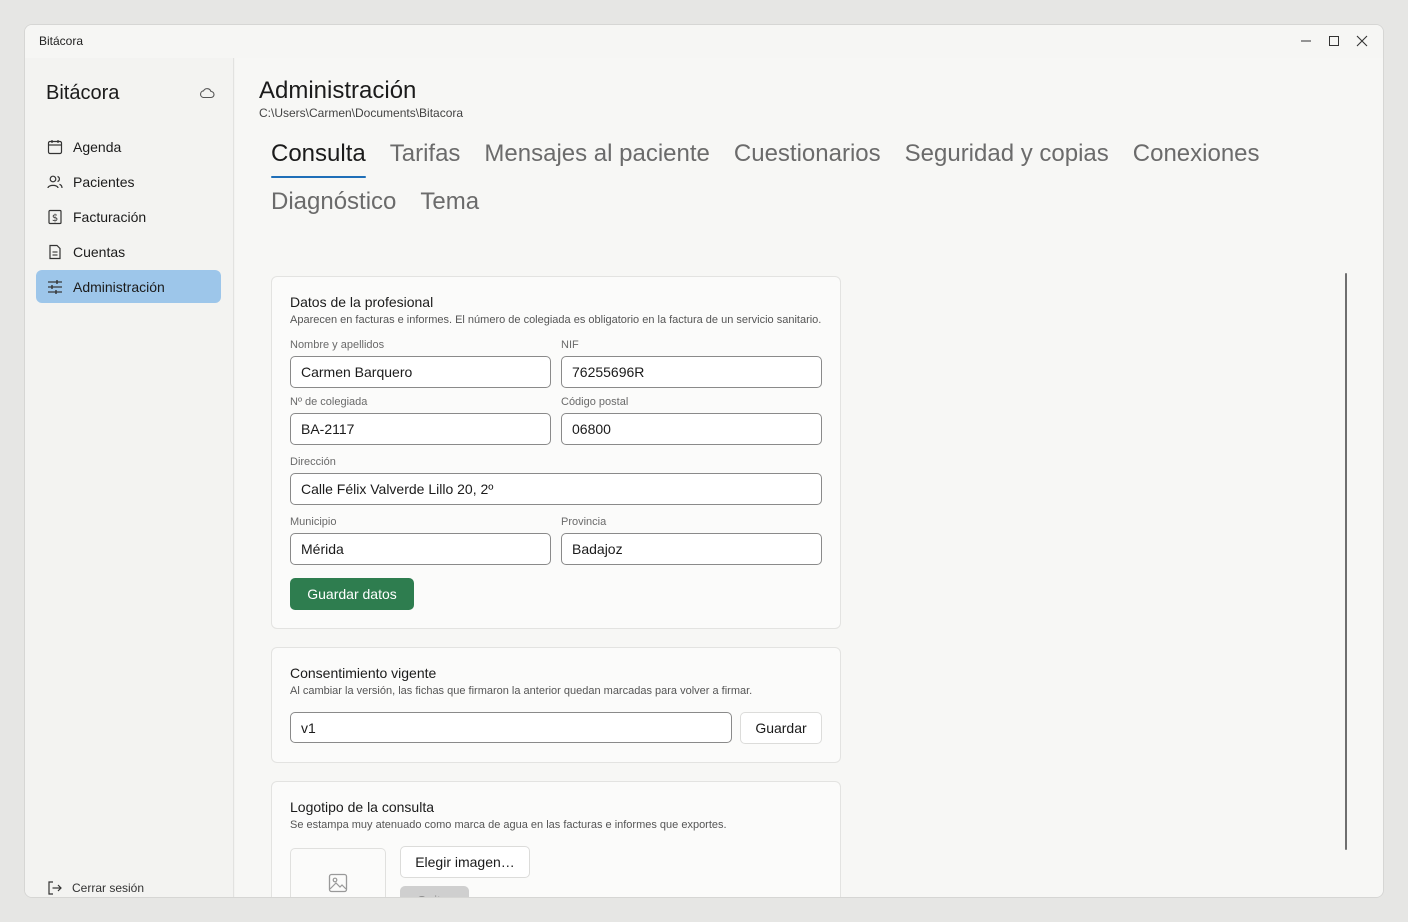 This screenshot has width=1408, height=922. I want to click on tab-cuestionarios: Cuestionarios, so click(807, 159).